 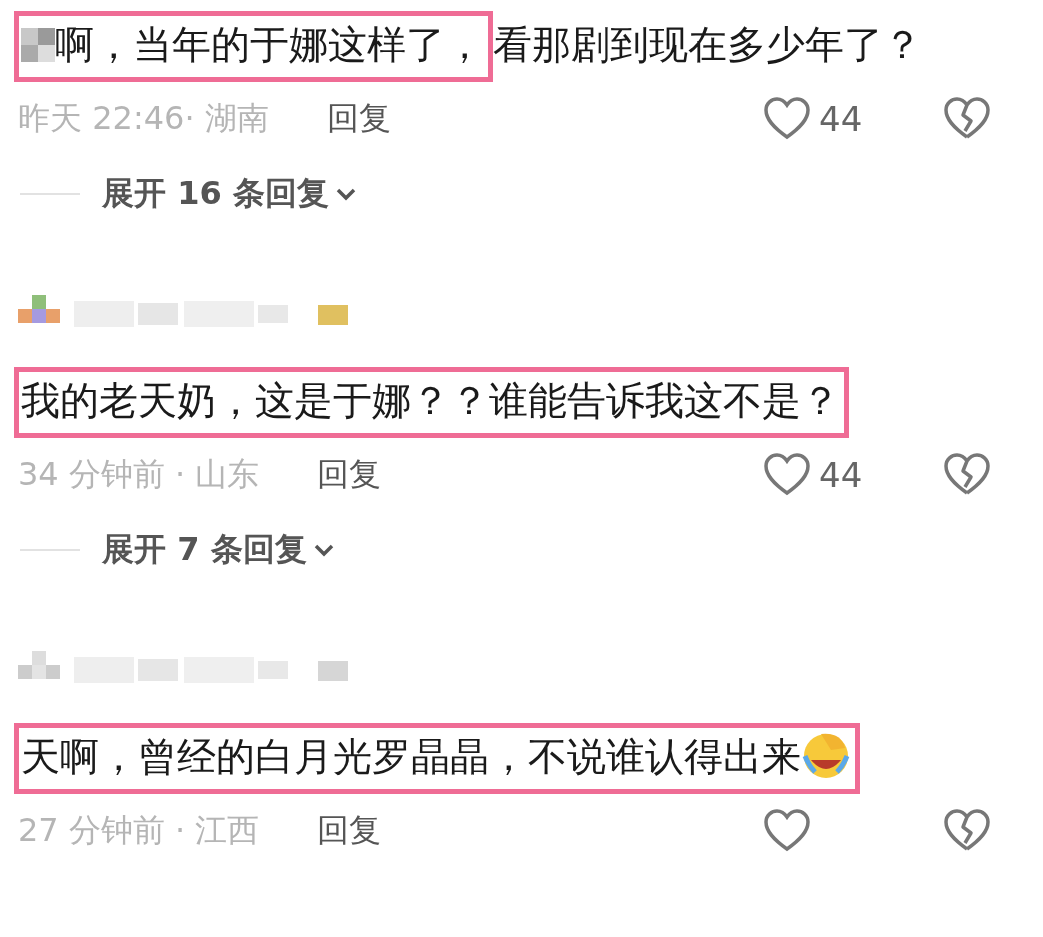 What do you see at coordinates (139, 830) in the screenshot?
I see `time-location: 27 分钟前 · 江西` at bounding box center [139, 830].